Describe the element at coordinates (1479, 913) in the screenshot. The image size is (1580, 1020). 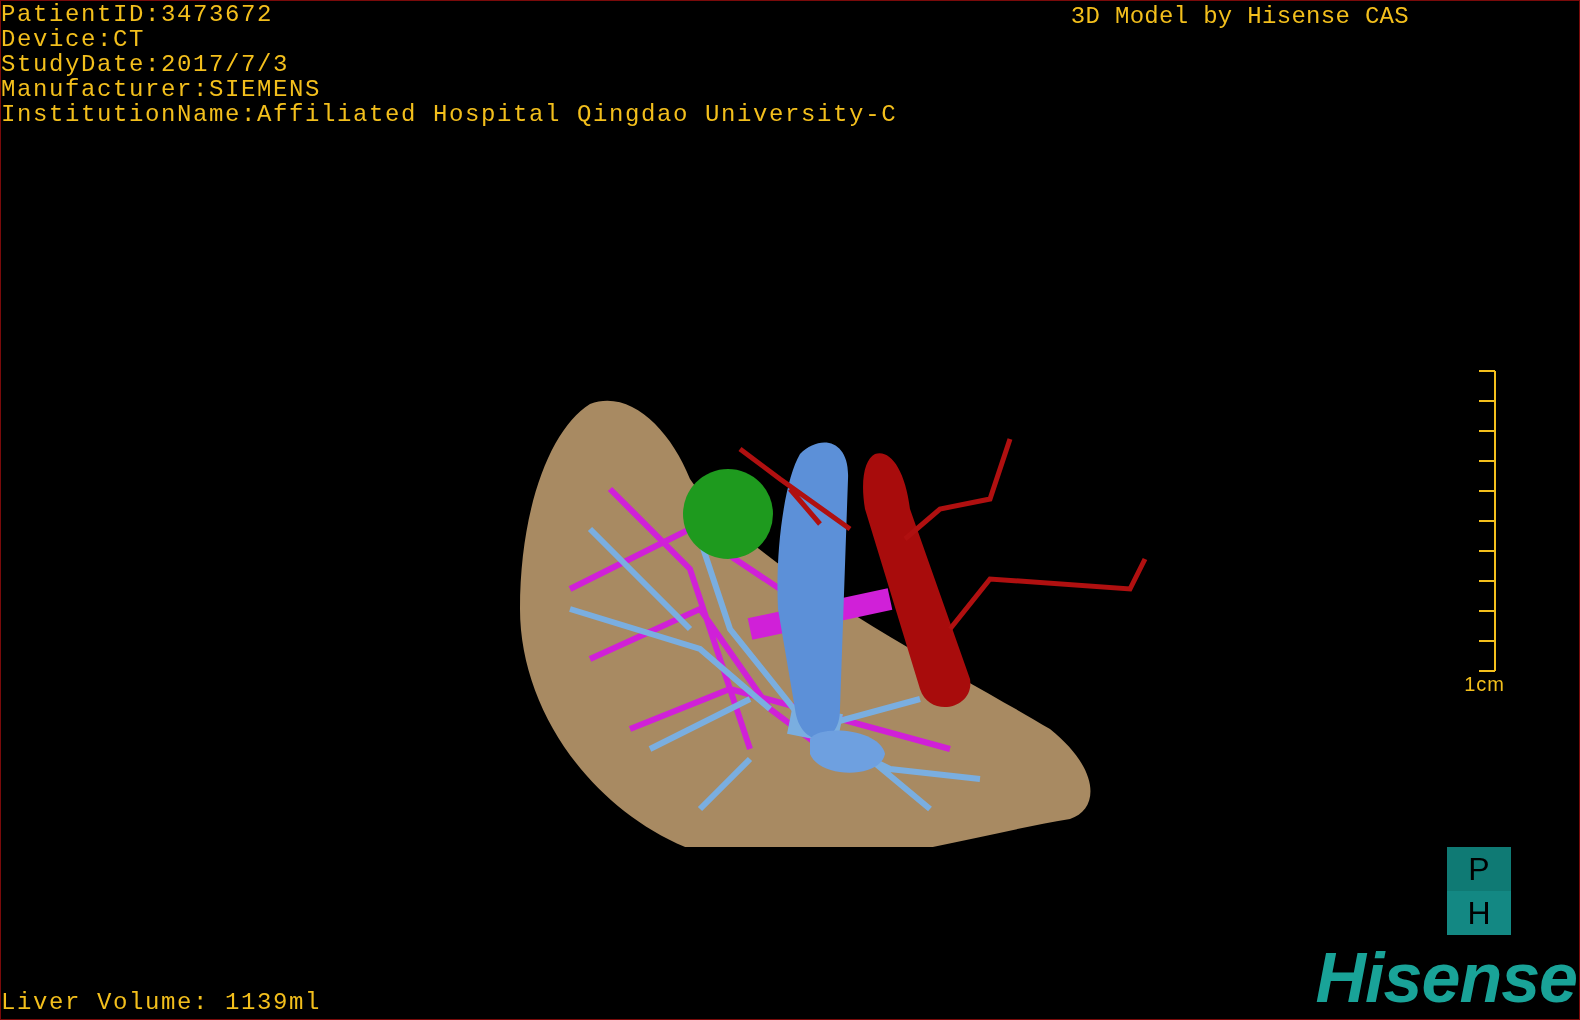
I see `logo-badge-letter: H` at that location.